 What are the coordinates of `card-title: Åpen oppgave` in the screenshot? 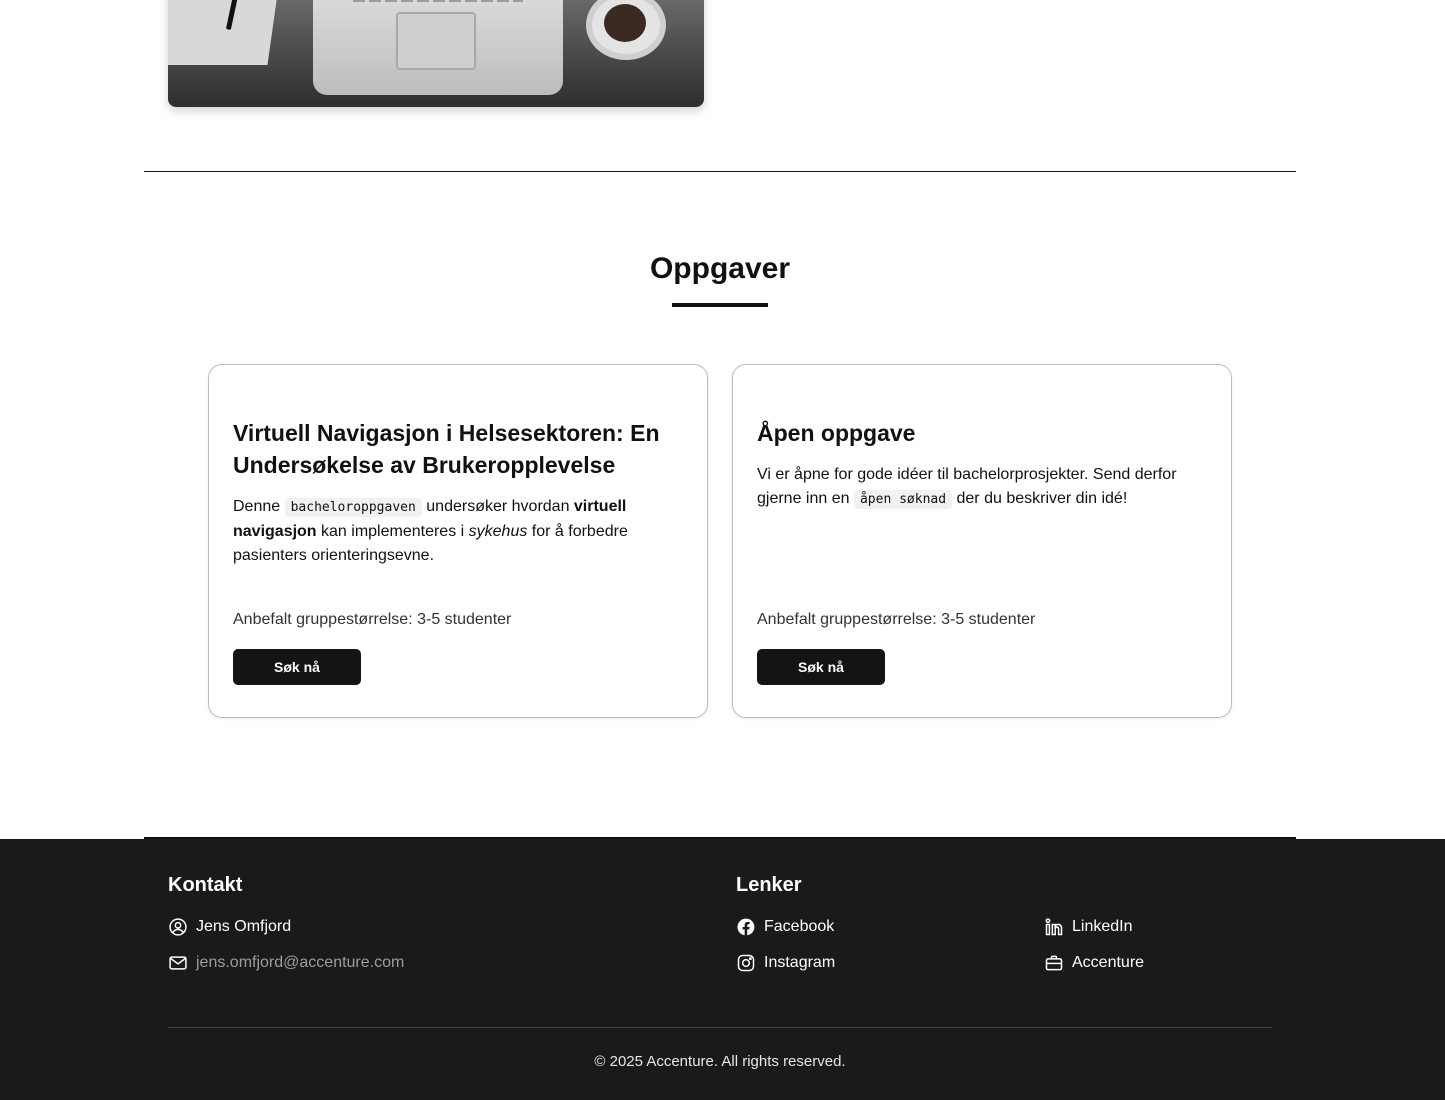 It's located at (836, 433).